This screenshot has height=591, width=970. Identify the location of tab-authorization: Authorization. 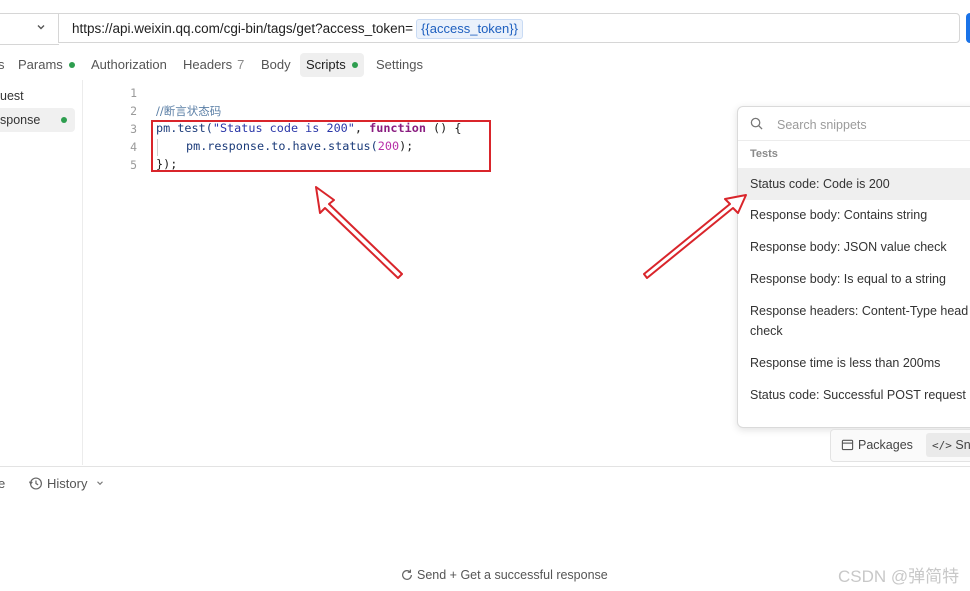
(129, 65).